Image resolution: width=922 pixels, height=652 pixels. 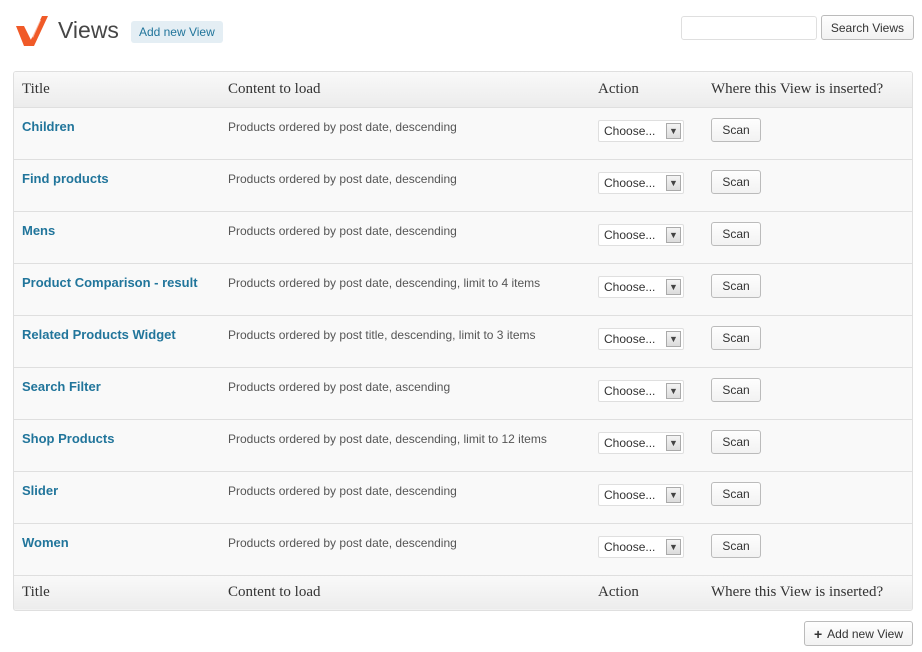 I want to click on view-title-link: Women, so click(x=45, y=542).